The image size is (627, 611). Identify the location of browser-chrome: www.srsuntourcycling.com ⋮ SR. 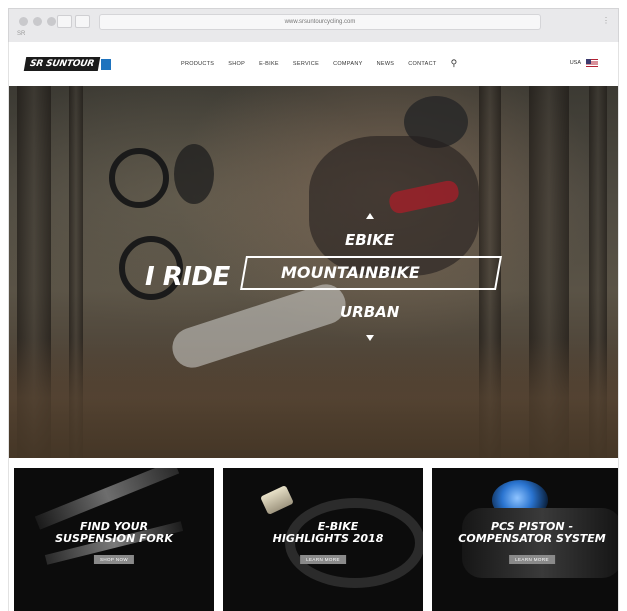
(313, 25).